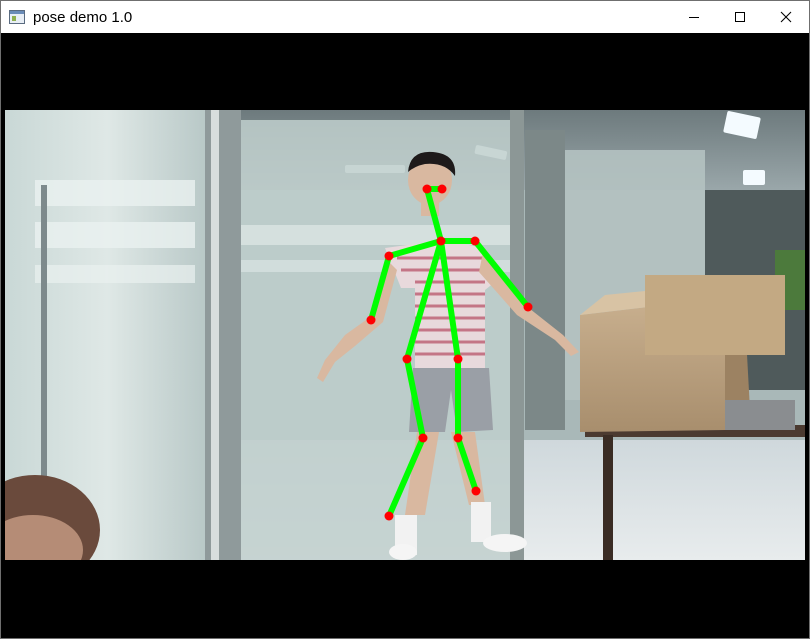 The height and width of the screenshot is (639, 810). What do you see at coordinates (44, 335) in the screenshot?
I see `door-handle` at bounding box center [44, 335].